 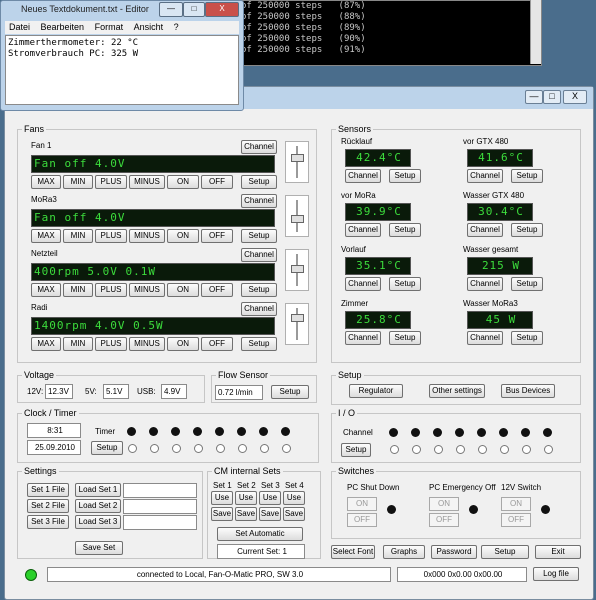 I want to click on set-file-button: Set 1 File, so click(x=48, y=490).